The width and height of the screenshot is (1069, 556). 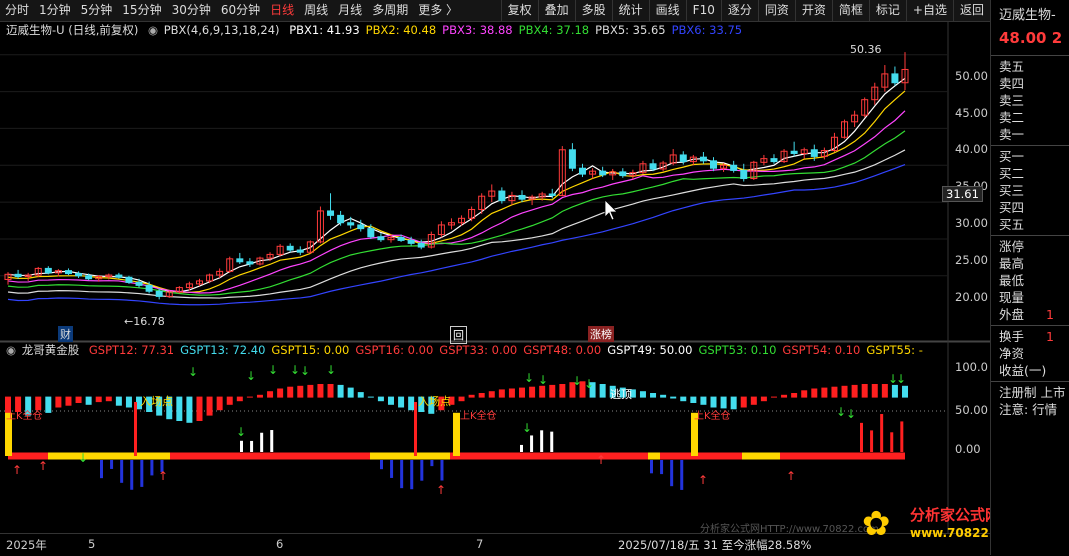 What do you see at coordinates (65, 334) in the screenshot?
I see `finance-marker: 财` at bounding box center [65, 334].